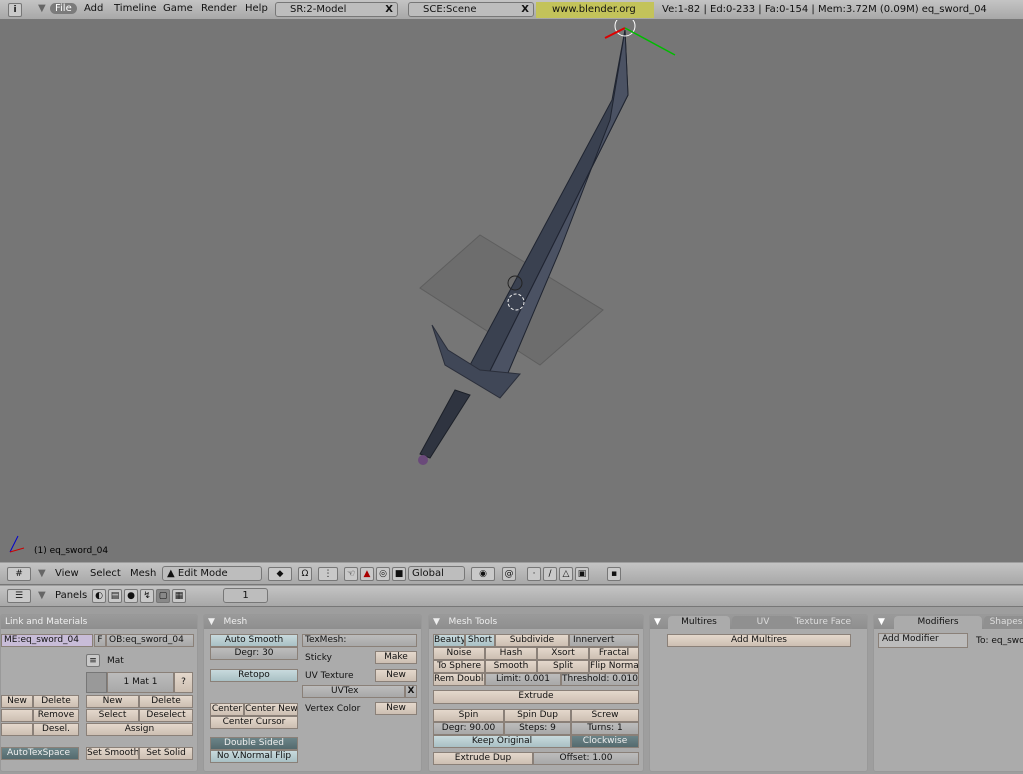 The height and width of the screenshot is (774, 1023). What do you see at coordinates (219, 8) in the screenshot?
I see `menu-render: Render` at bounding box center [219, 8].